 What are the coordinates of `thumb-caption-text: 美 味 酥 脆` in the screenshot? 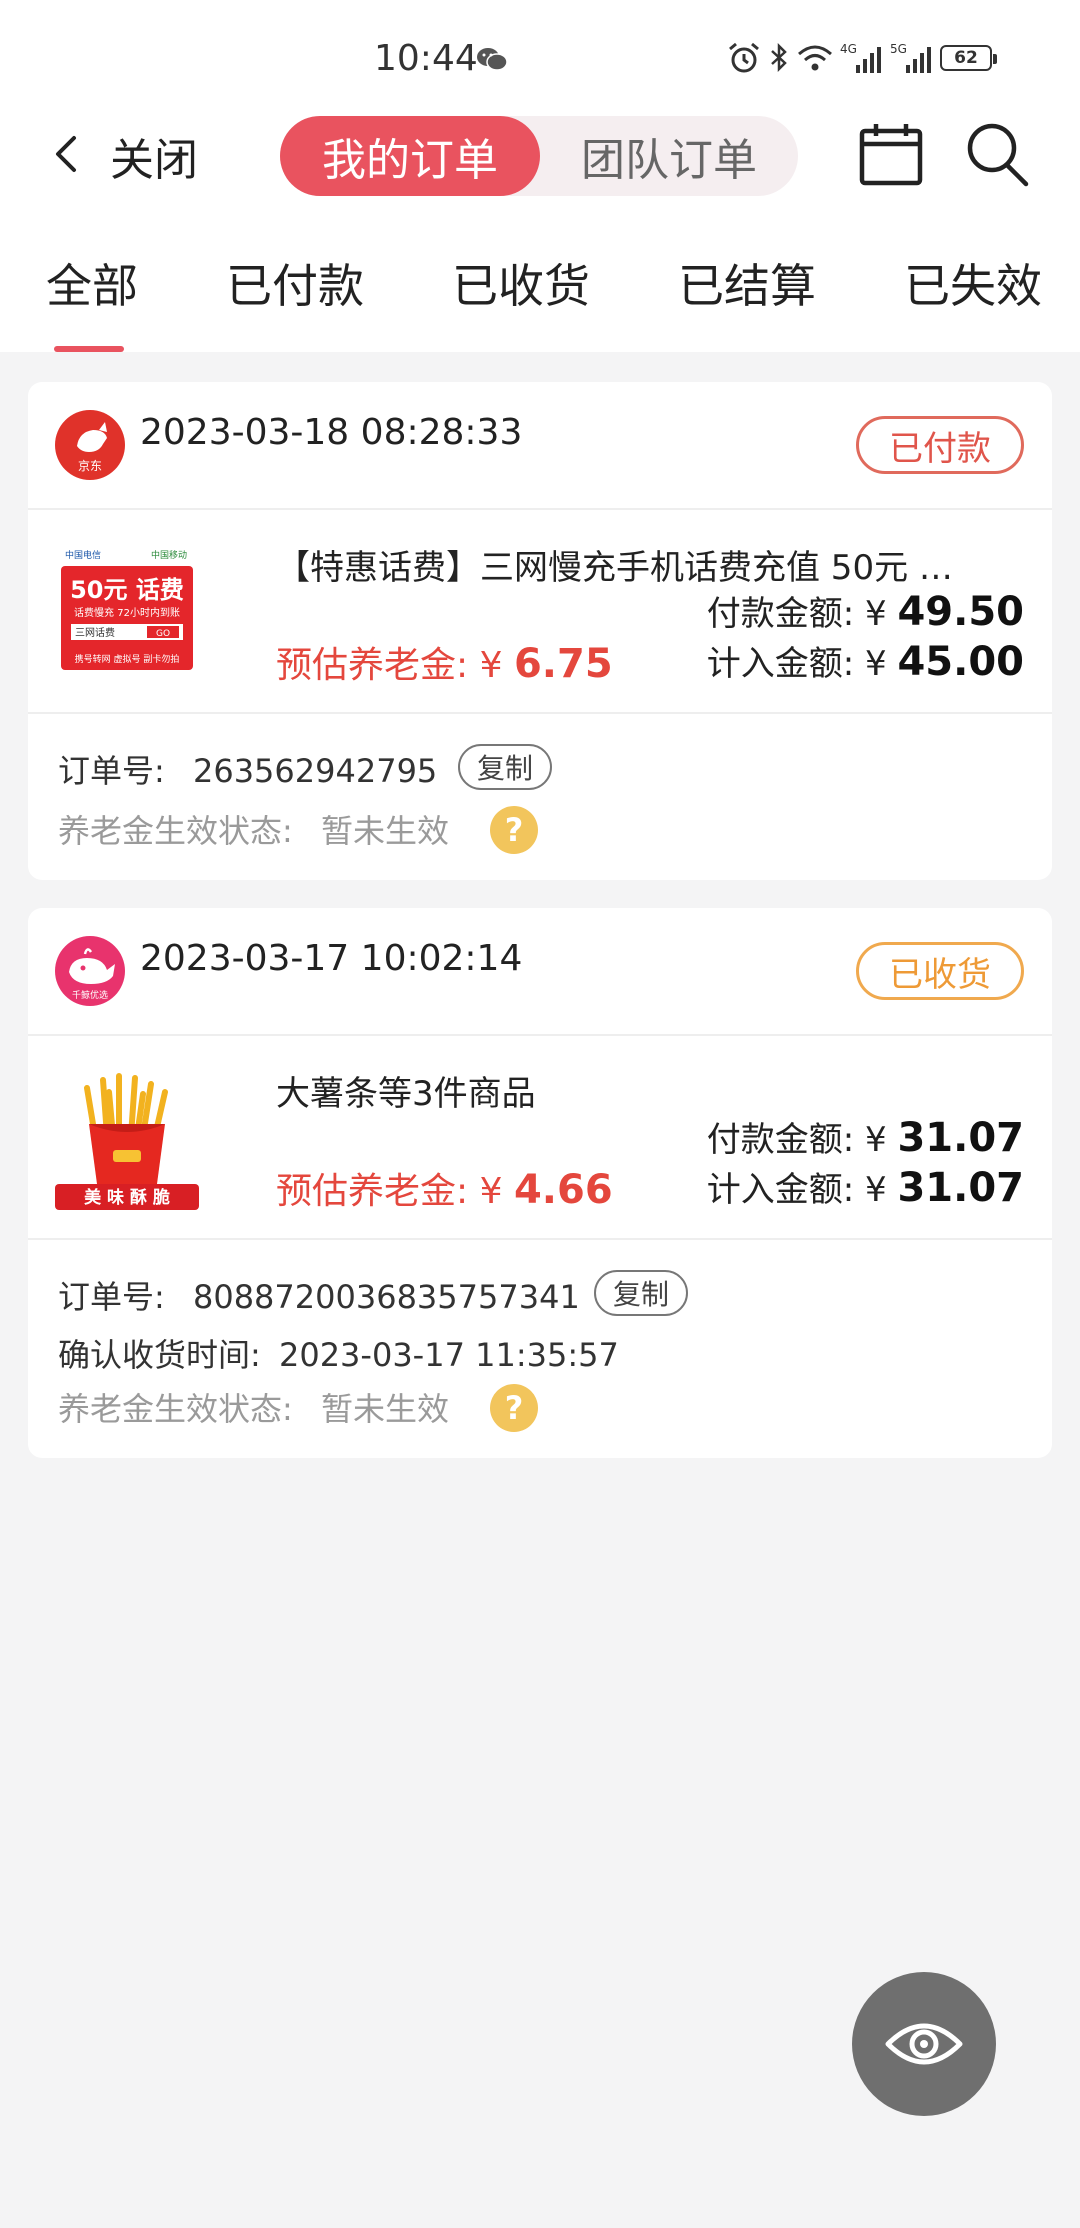 It's located at (127, 1197).